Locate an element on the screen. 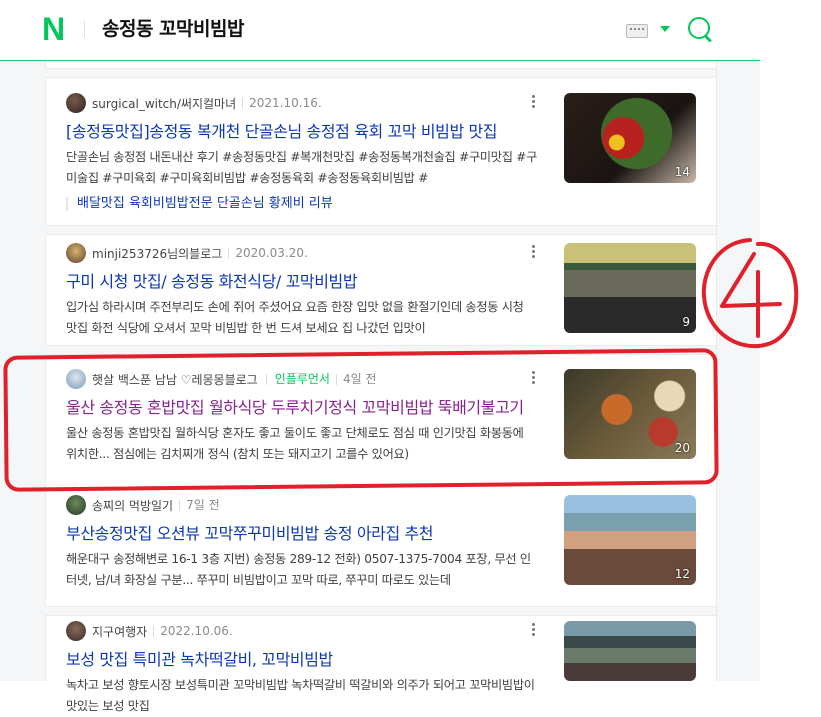 This screenshot has height=717, width=821. result-meta: 송찌의 먹방일기 7일 전 is located at coordinates (143, 505).